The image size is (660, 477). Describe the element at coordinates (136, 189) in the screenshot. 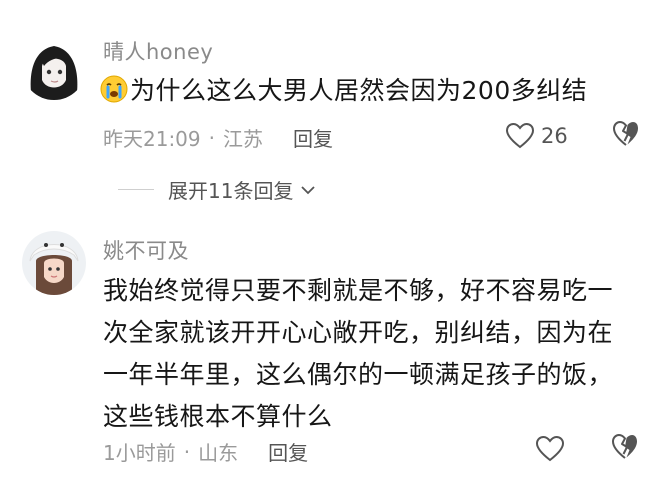

I see `divider` at that location.